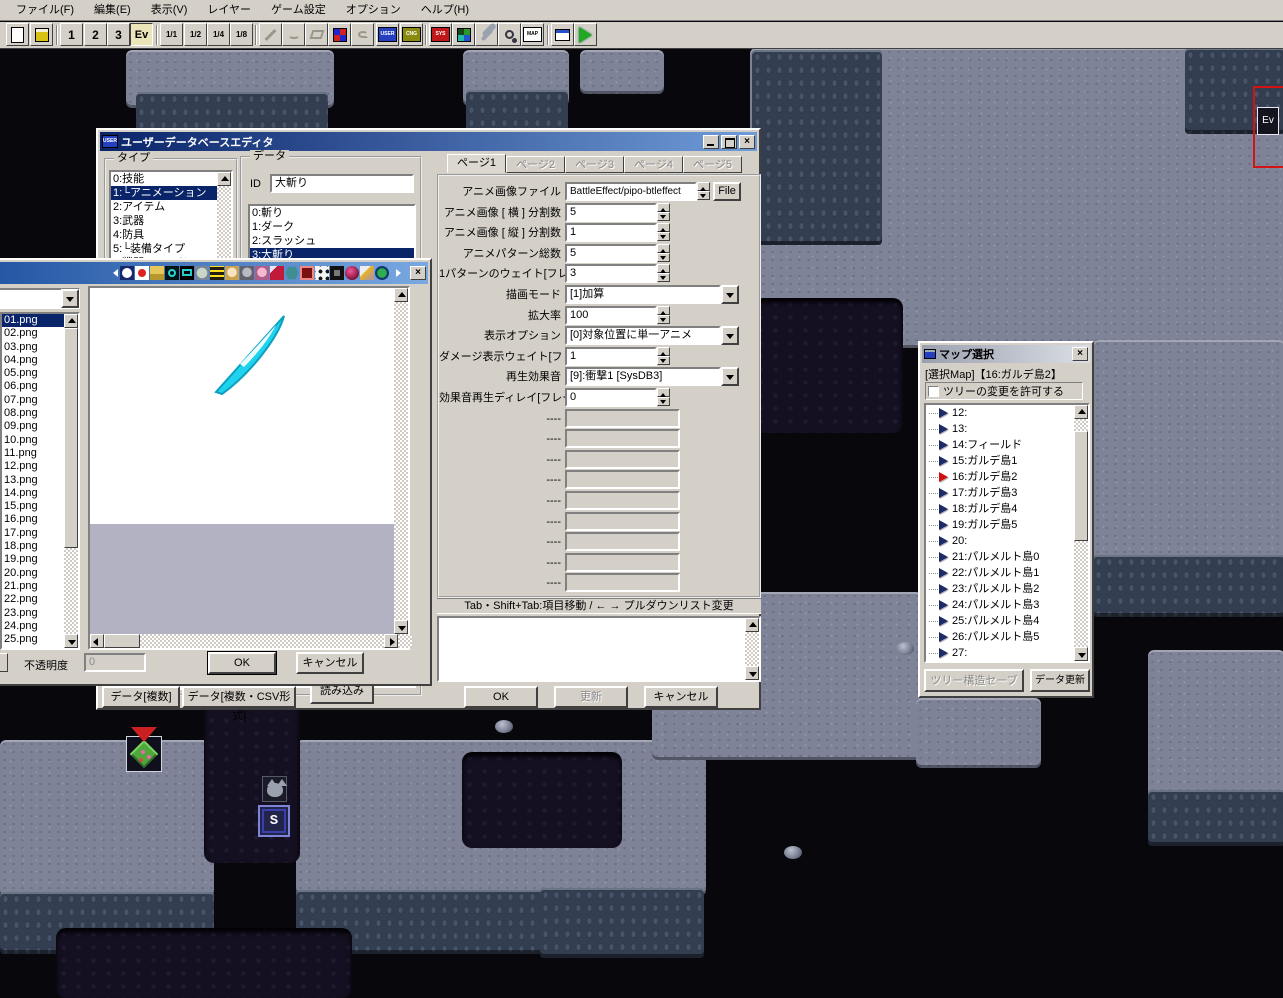  What do you see at coordinates (397, 273) in the screenshot?
I see `chevron-right-icon` at bounding box center [397, 273].